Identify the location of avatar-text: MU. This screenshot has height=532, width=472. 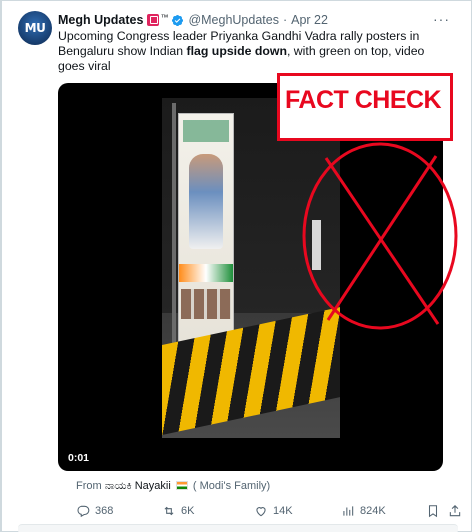
(35, 28).